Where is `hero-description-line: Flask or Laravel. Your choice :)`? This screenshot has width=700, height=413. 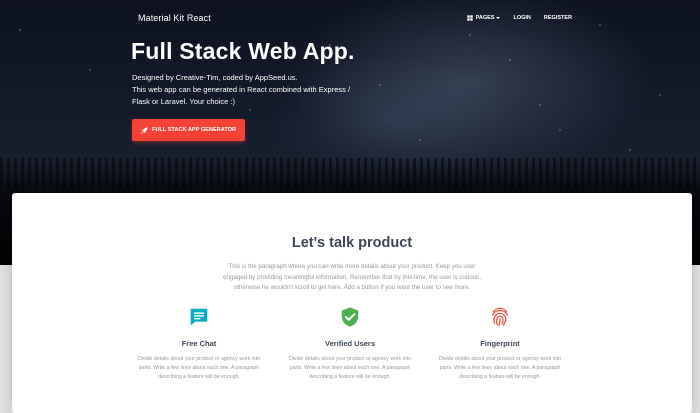
hero-description-line: Flask or Laravel. Your choice :) is located at coordinates (183, 101).